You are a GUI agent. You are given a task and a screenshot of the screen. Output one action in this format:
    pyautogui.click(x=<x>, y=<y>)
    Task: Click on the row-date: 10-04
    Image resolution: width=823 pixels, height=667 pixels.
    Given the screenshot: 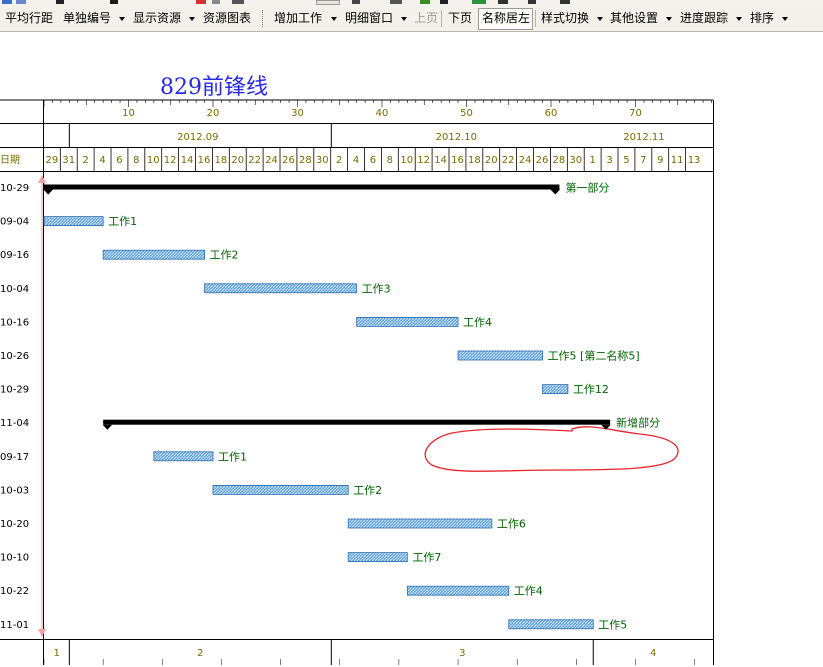 What is the action you would take?
    pyautogui.click(x=14, y=289)
    